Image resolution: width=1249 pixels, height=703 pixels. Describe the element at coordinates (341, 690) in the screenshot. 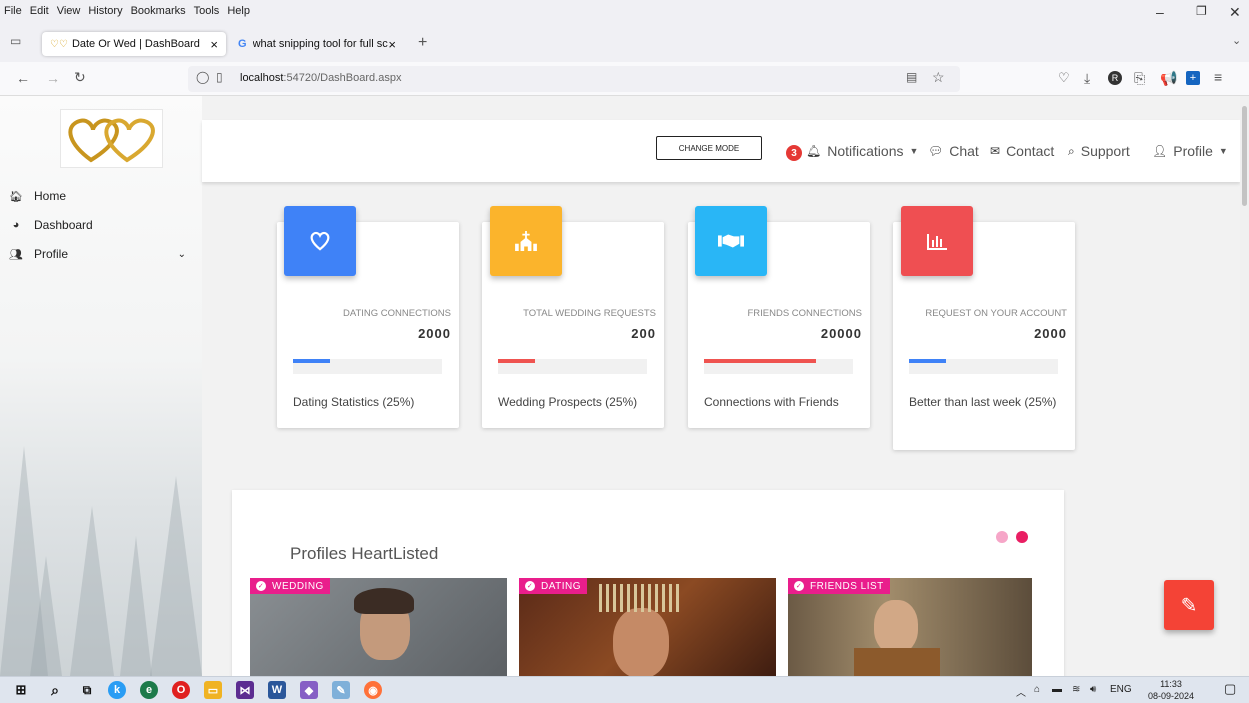

I see `paint-icon: ✎` at that location.